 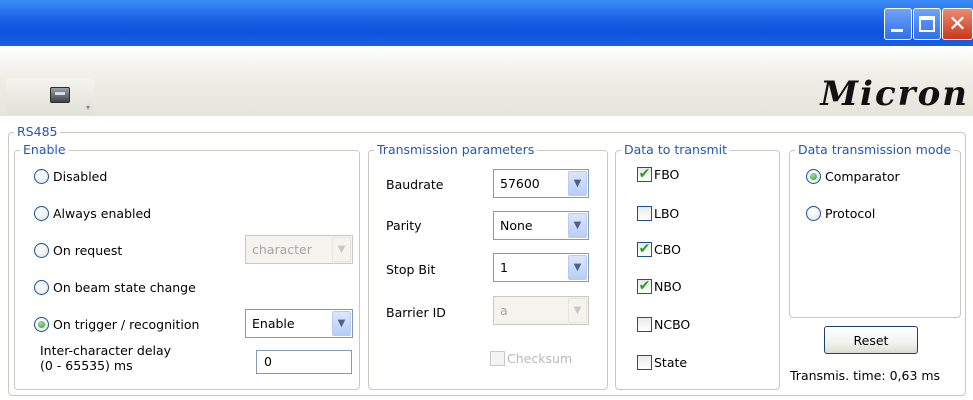 What do you see at coordinates (894, 94) in the screenshot?
I see `brand-logo: Micron` at bounding box center [894, 94].